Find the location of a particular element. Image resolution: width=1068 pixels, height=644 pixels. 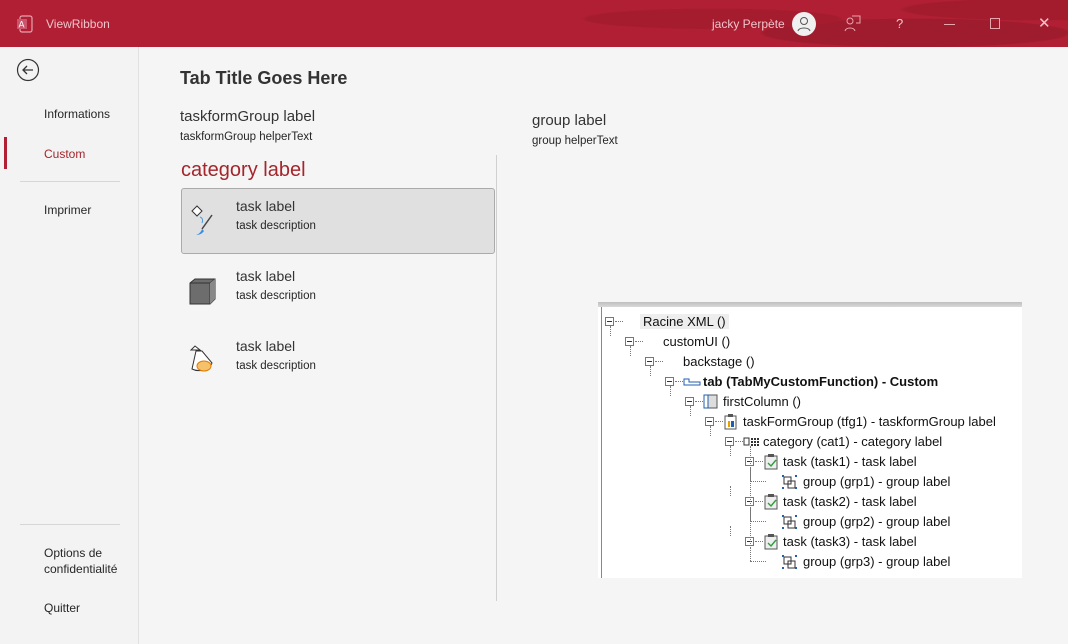

tree-node-label: category (cat1) - category label is located at coordinates (853, 441).